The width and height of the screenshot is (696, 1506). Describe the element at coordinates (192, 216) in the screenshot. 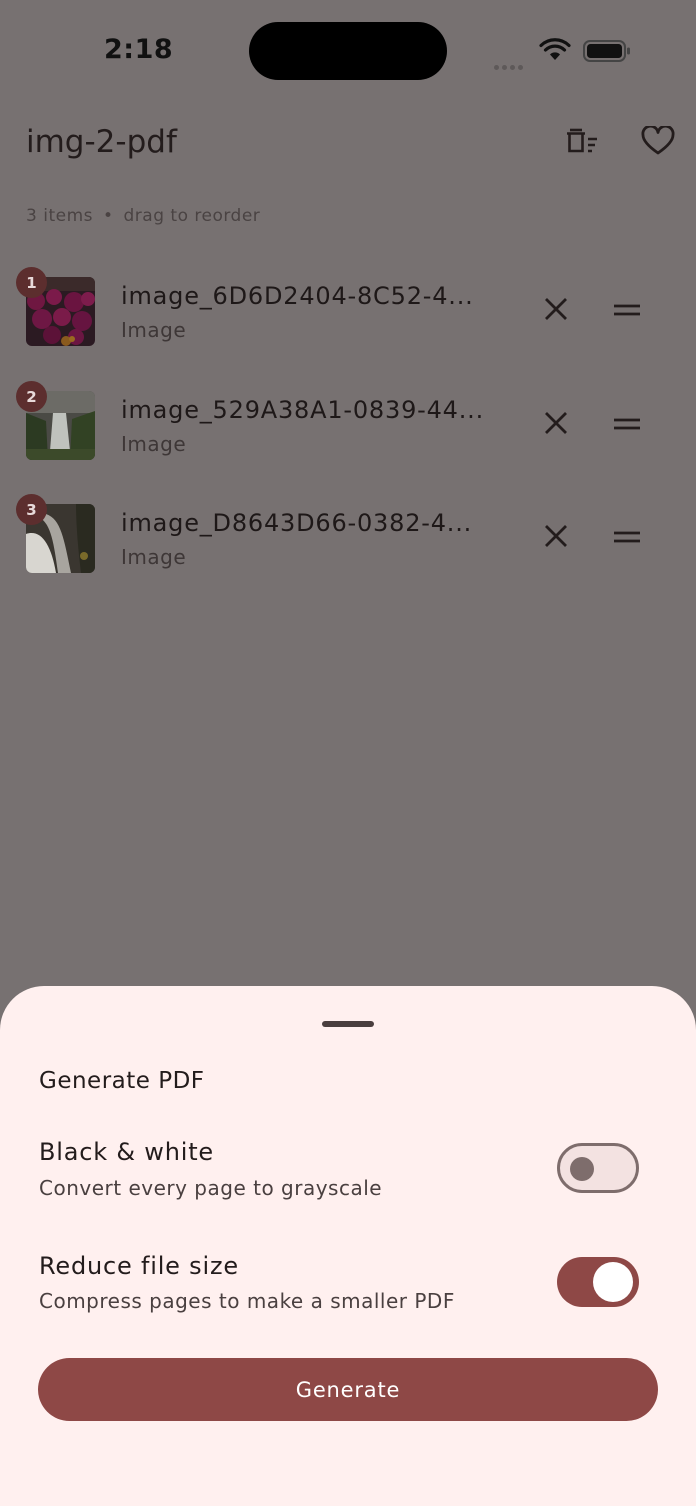

I see `reorder-hint: drag to reorder` at that location.